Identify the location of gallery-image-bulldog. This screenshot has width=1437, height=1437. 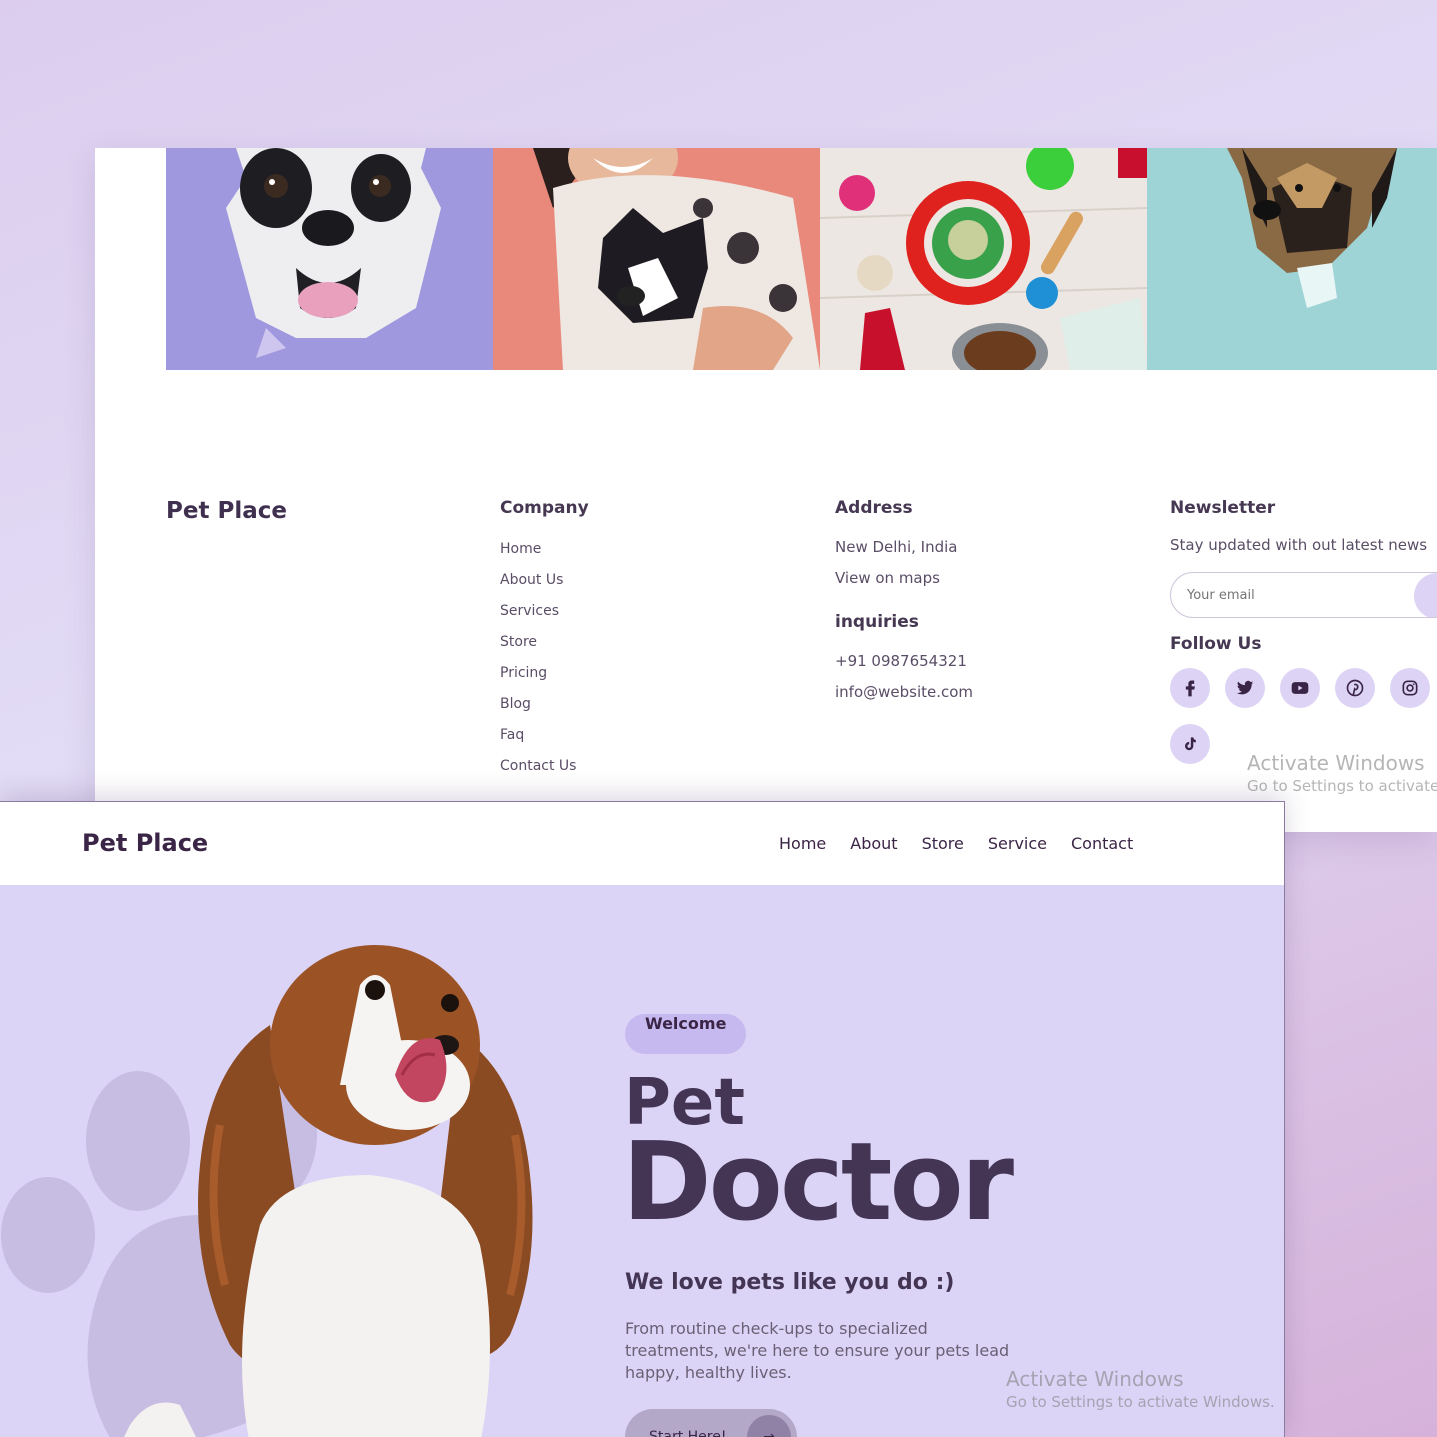
(329, 259).